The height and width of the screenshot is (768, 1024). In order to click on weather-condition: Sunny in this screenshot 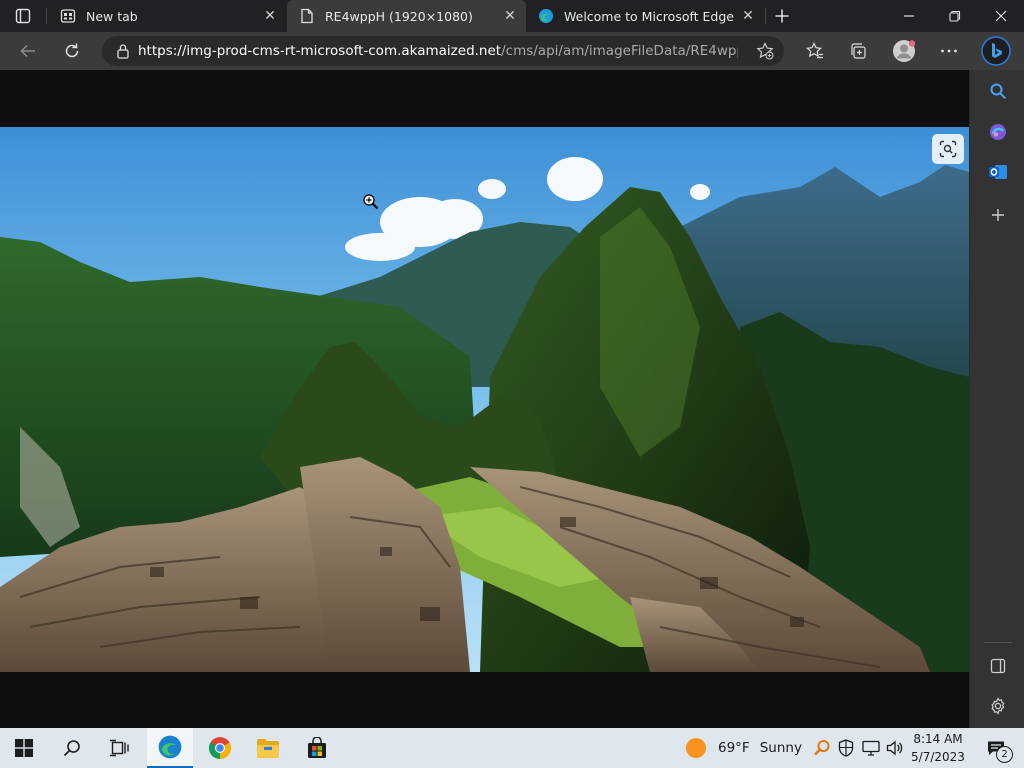, I will do `click(780, 748)`.